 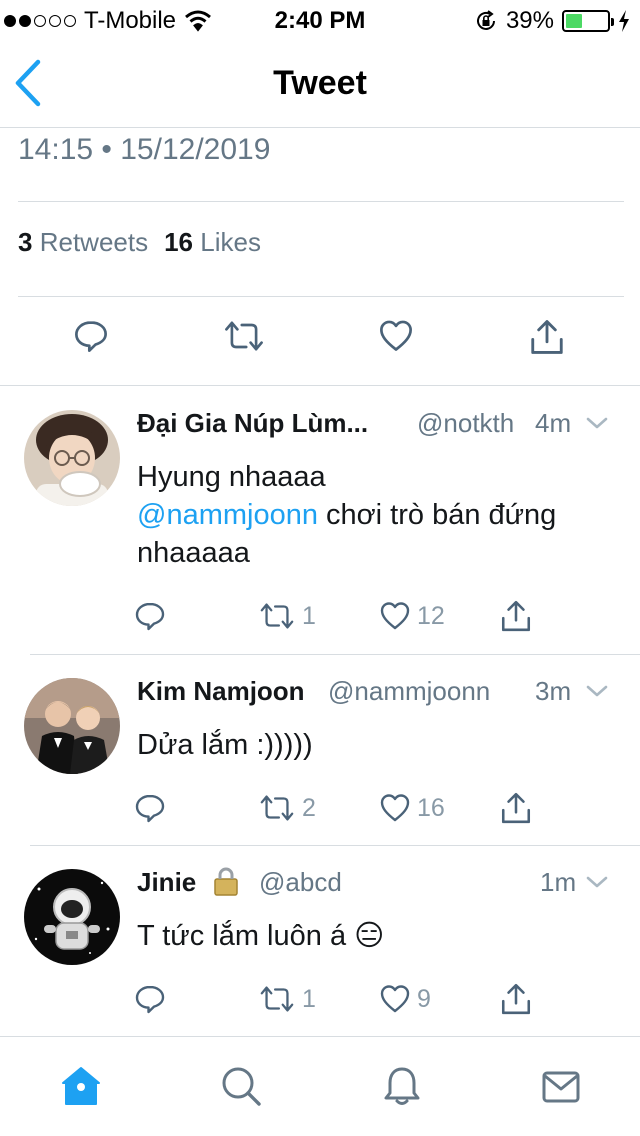 I want to click on search-icon, so click(x=241, y=1086).